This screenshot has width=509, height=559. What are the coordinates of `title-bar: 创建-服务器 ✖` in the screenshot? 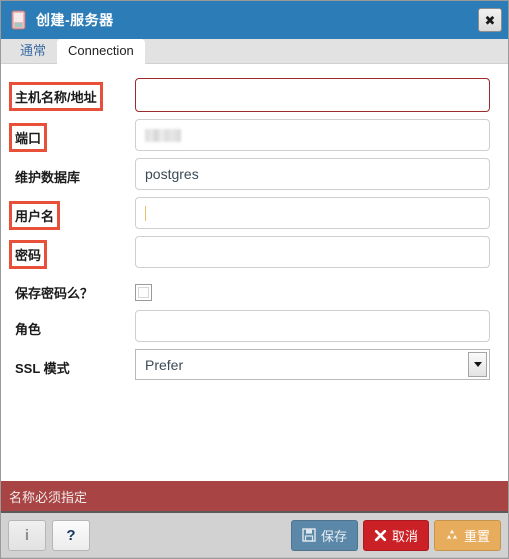 It's located at (254, 20).